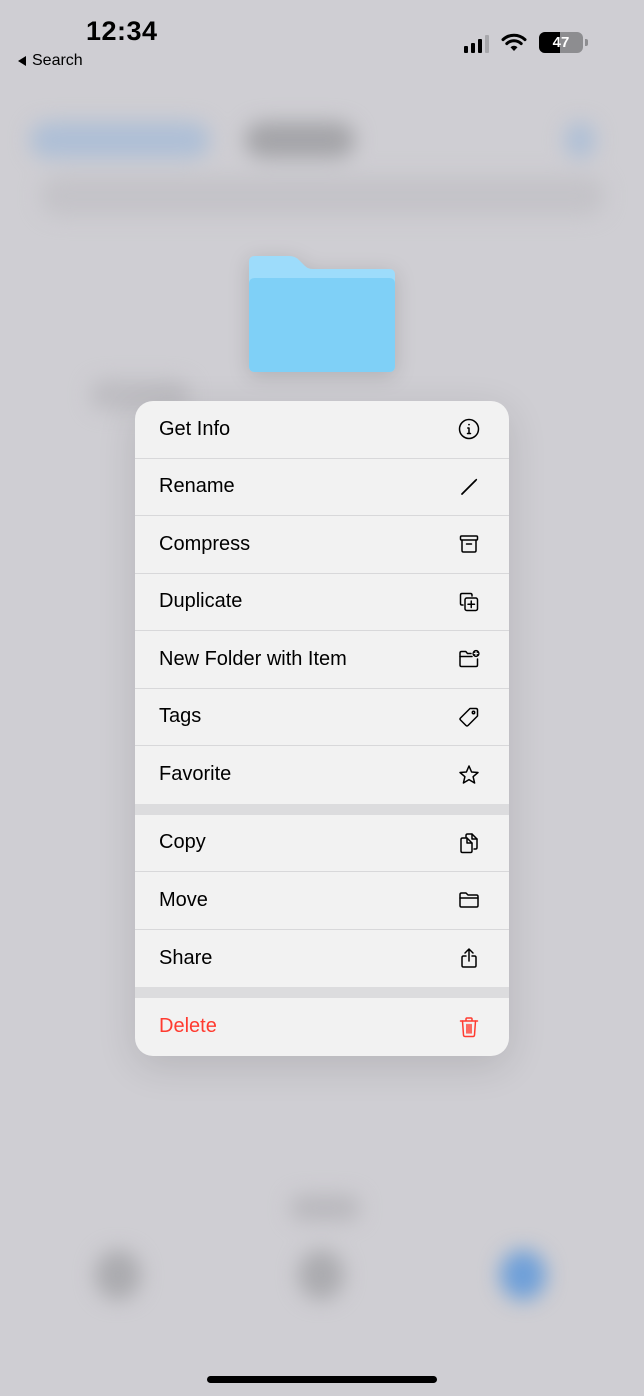 Image resolution: width=644 pixels, height=1396 pixels. I want to click on status-indicators: 47, so click(526, 42).